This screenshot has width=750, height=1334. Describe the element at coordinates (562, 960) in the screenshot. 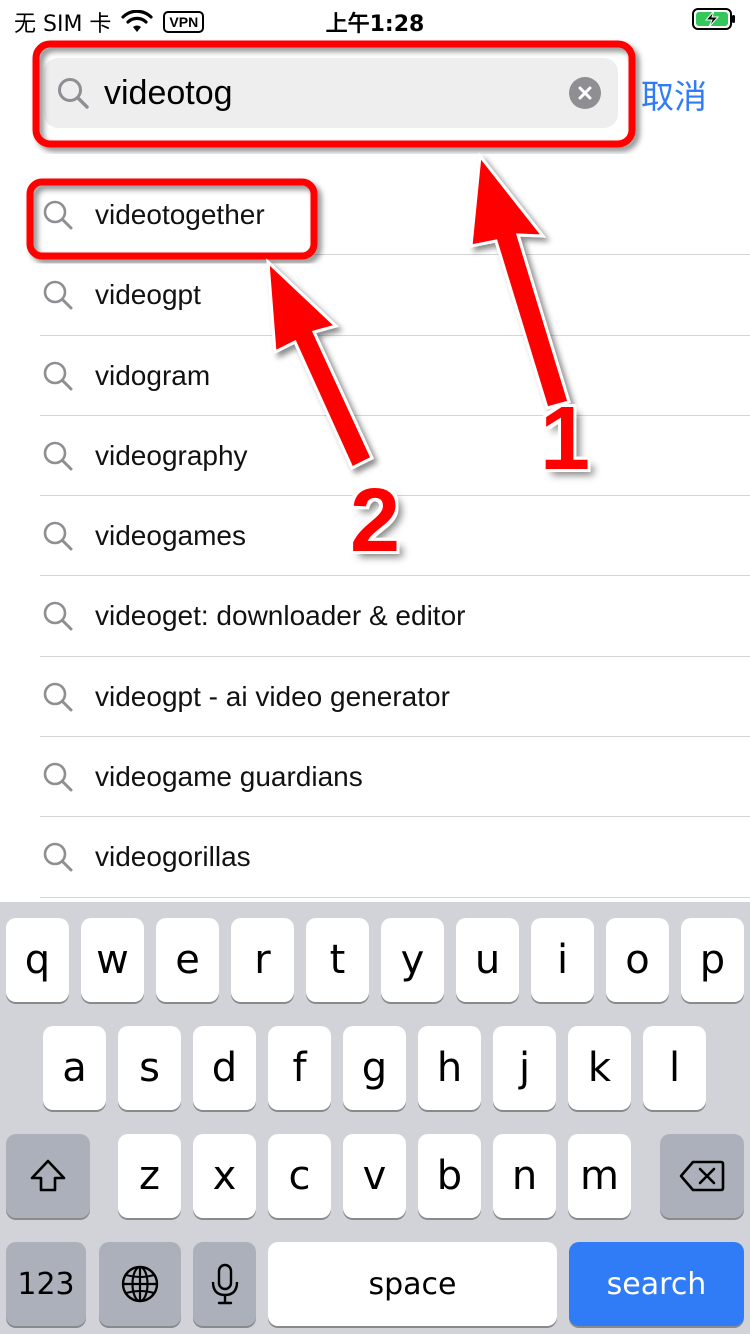

I see `key-i: i` at that location.